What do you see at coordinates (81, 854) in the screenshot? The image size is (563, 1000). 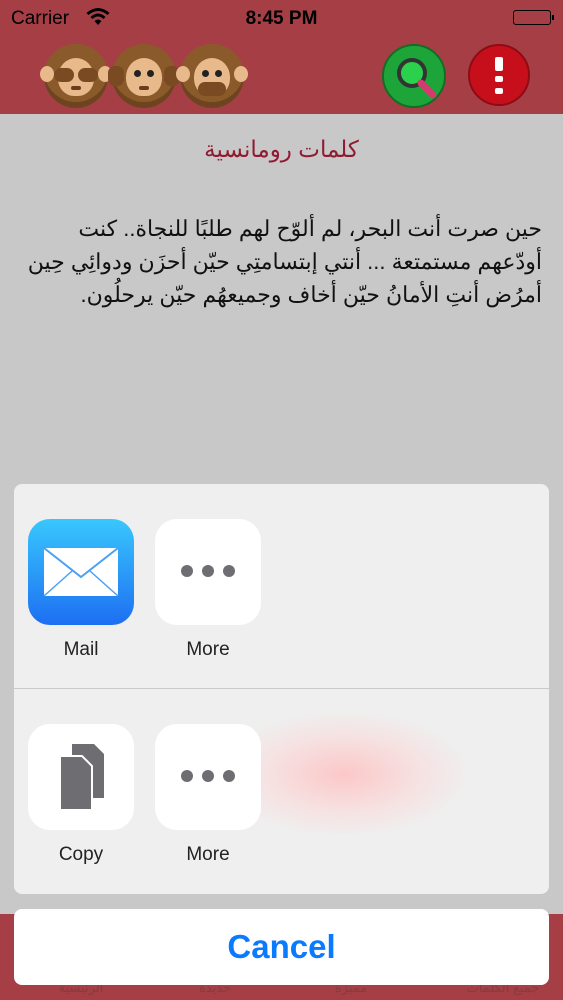 I see `copy-label: Copy` at bounding box center [81, 854].